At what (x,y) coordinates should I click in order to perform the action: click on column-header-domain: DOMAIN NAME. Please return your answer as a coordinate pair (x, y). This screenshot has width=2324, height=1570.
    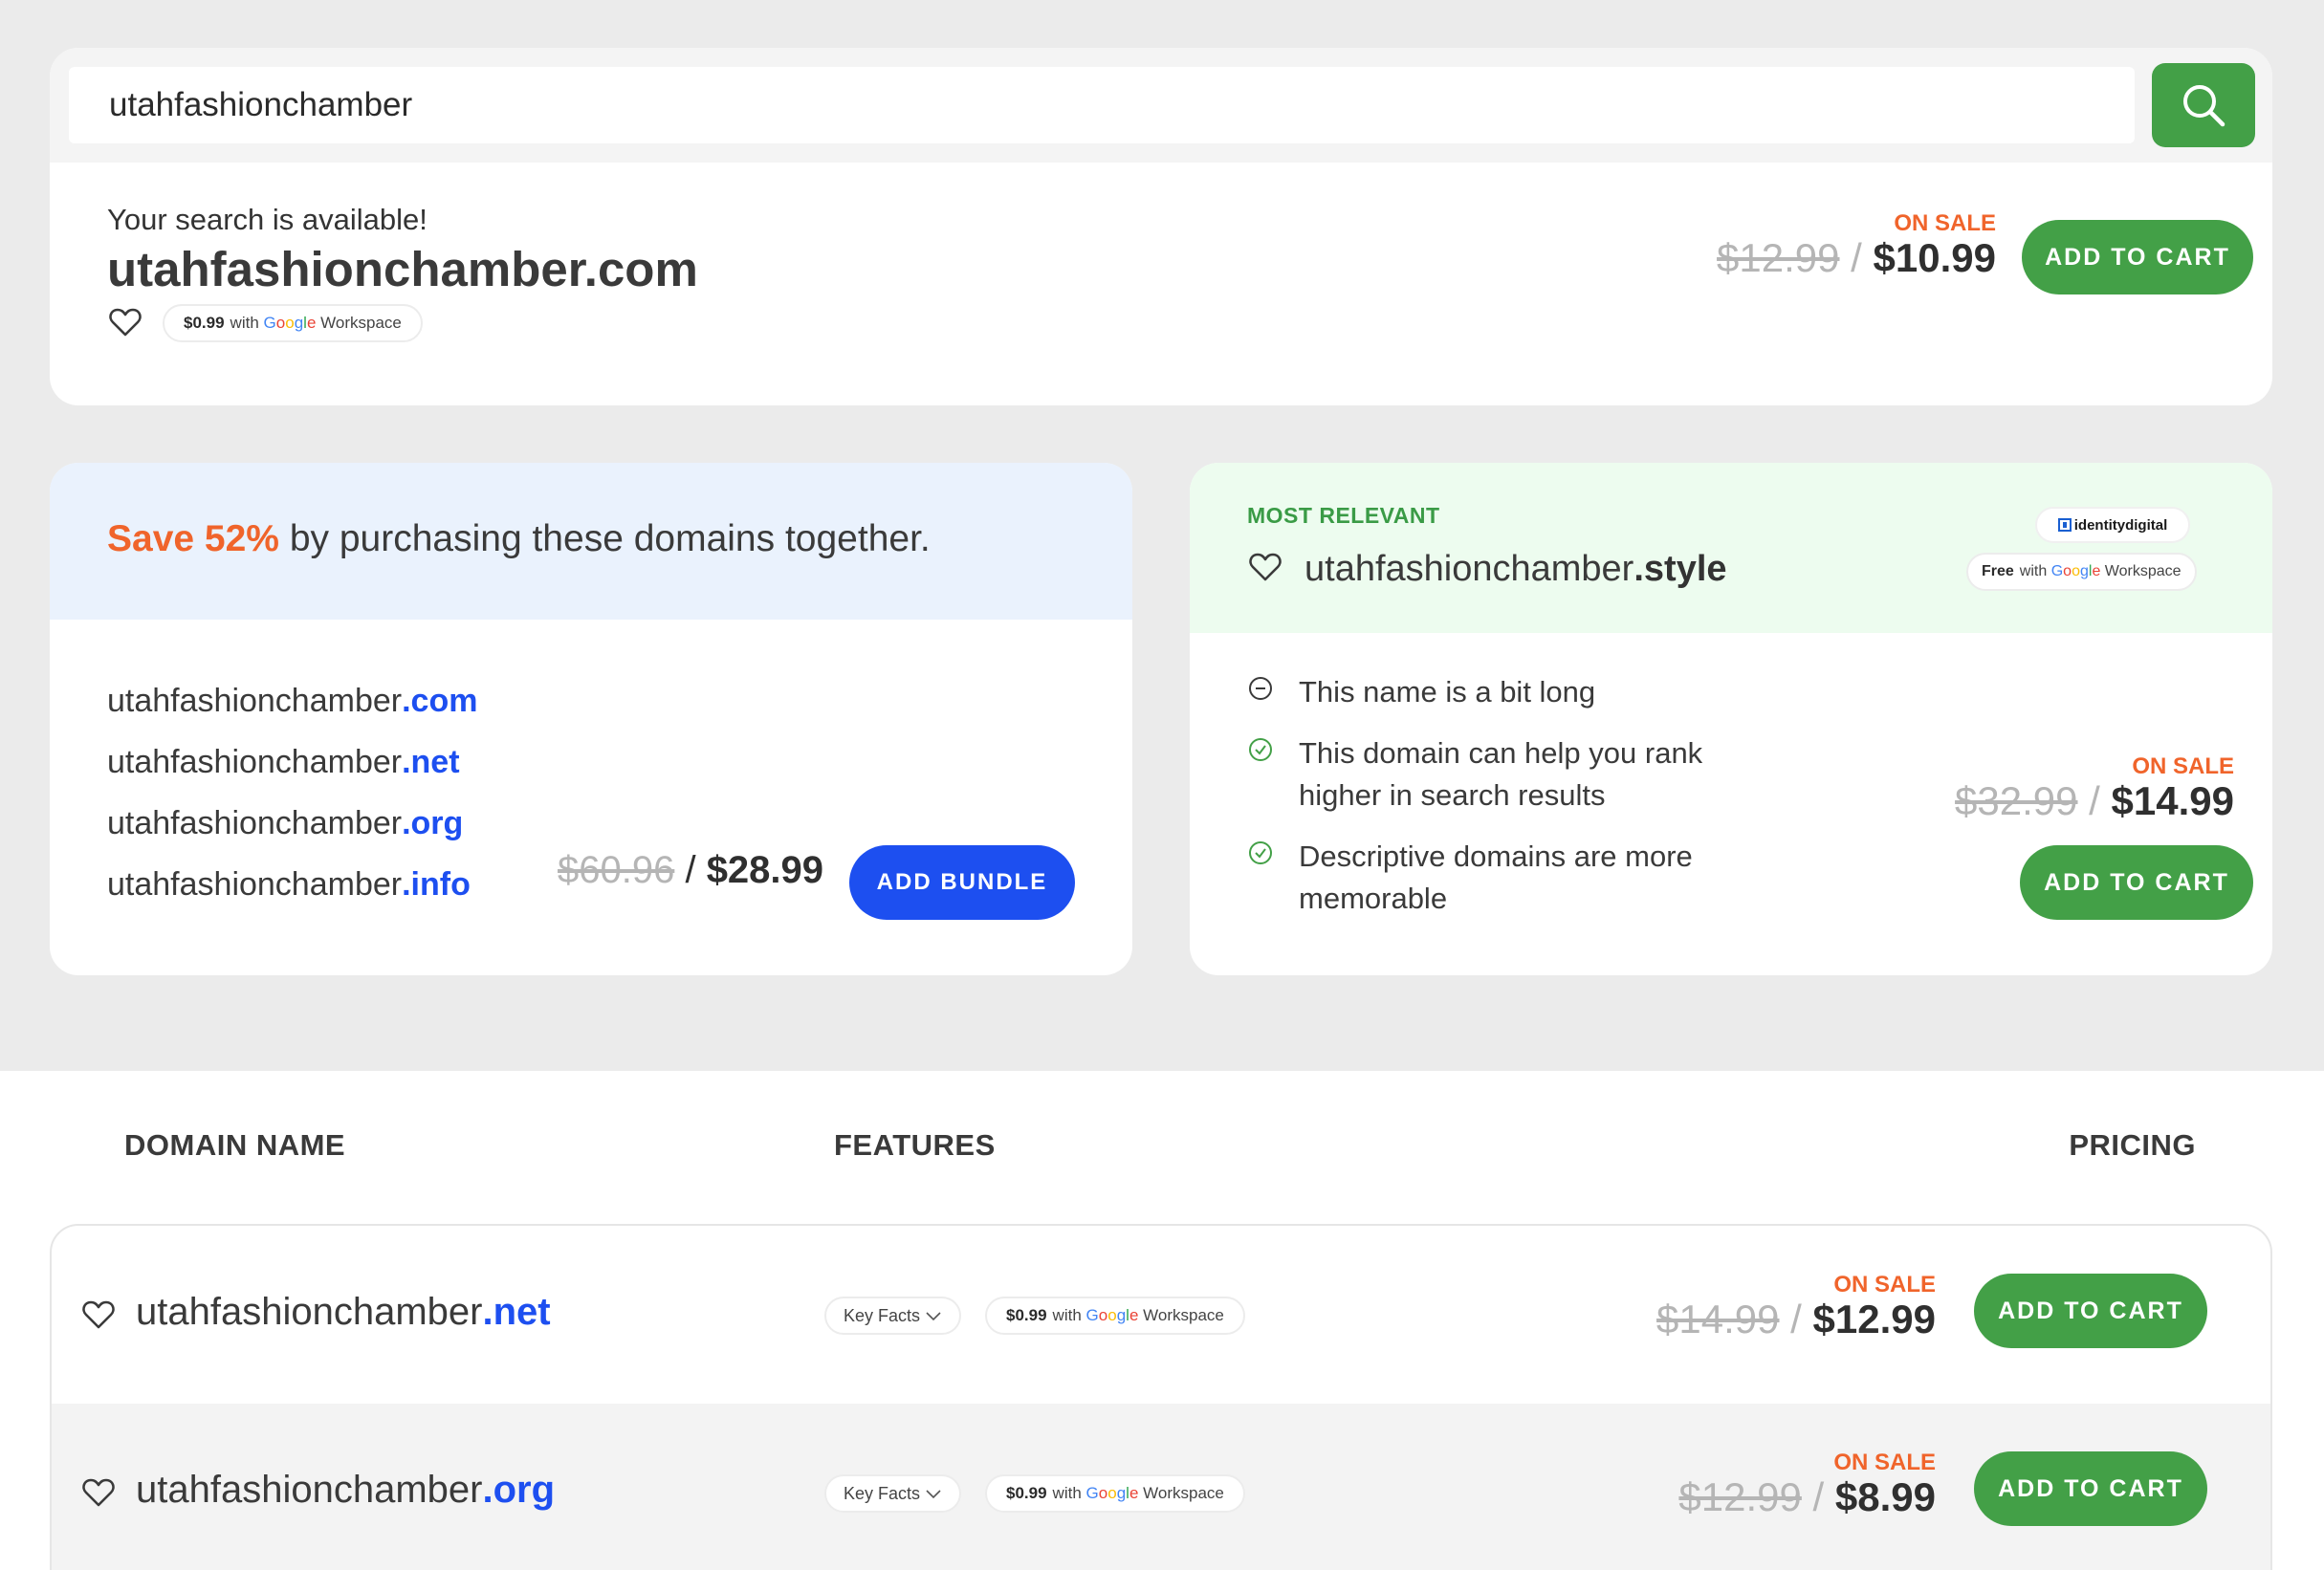
    Looking at the image, I should click on (235, 1145).